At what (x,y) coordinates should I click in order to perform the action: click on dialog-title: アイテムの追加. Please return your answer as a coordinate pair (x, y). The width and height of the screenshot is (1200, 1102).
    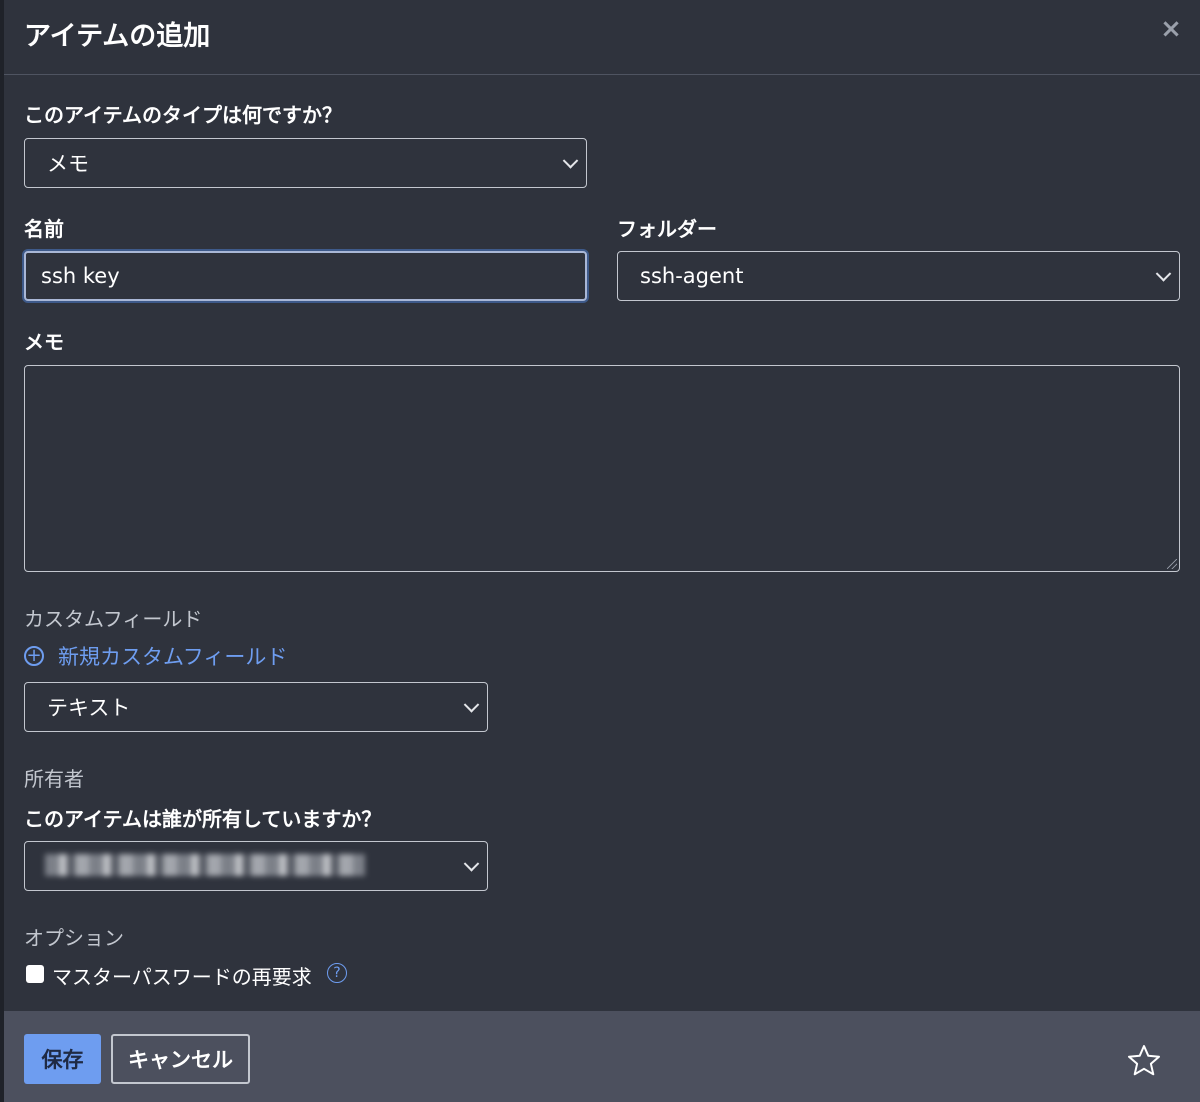
    Looking at the image, I should click on (117, 36).